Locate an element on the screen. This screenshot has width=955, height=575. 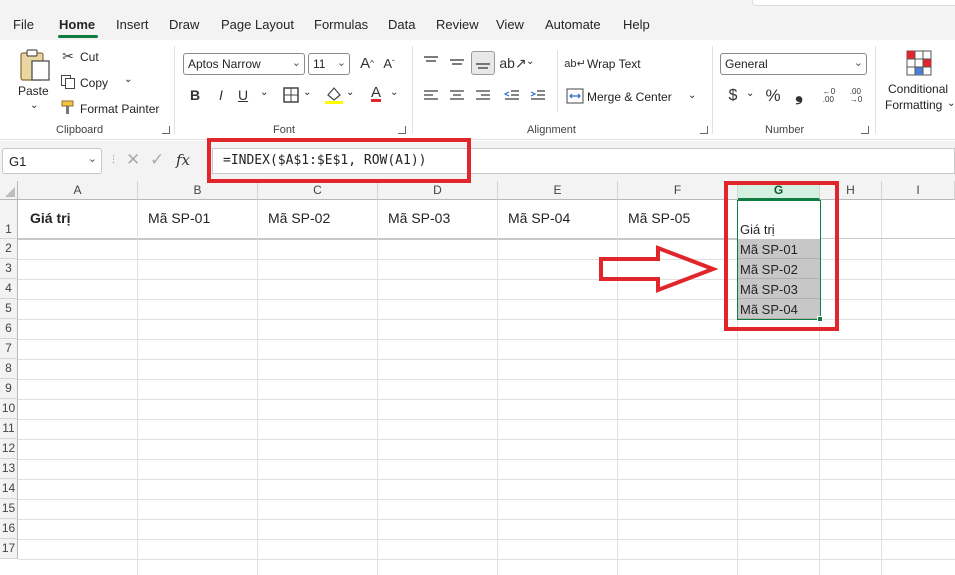
row-header-6: 6 is located at coordinates (9, 329).